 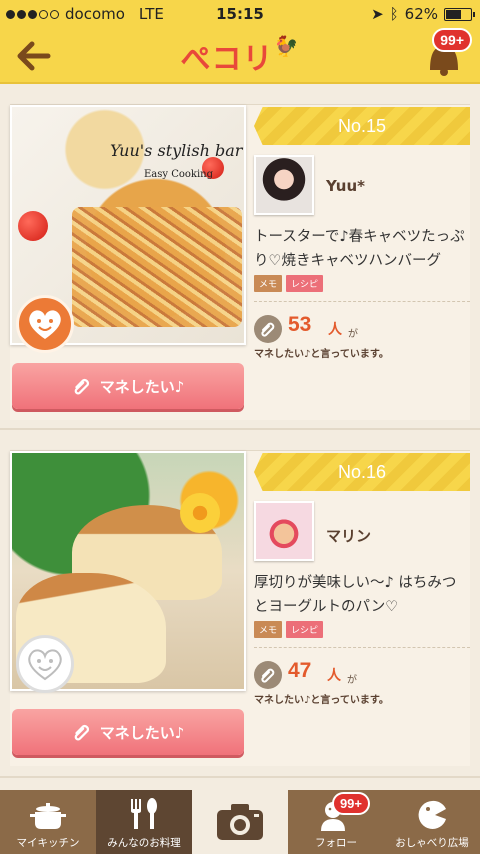 I want to click on tab-label: マイキッチン, so click(x=48, y=843).